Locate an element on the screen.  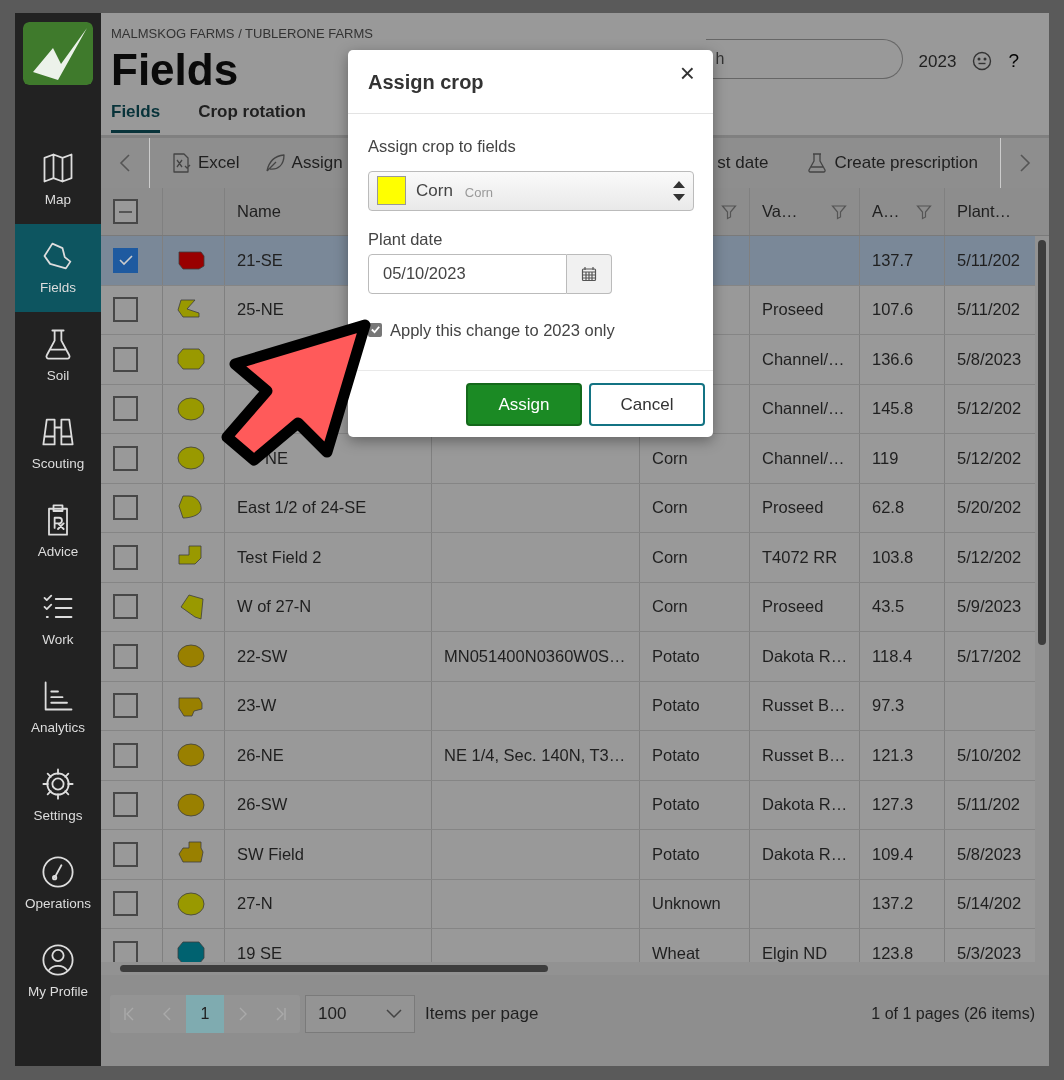
crop-name: Corn is located at coordinates (434, 191).